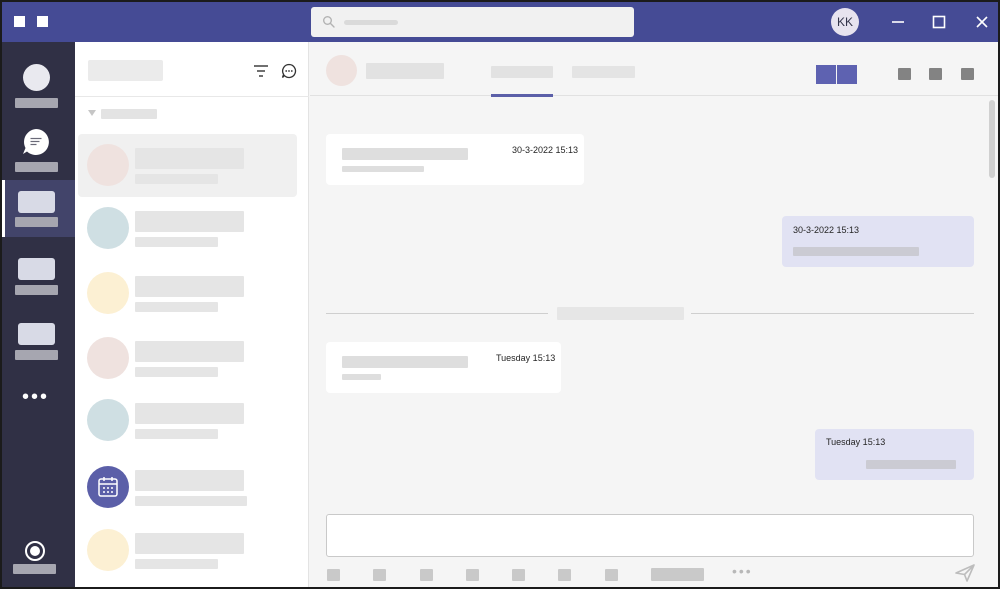  I want to click on send-icon, so click(965, 573).